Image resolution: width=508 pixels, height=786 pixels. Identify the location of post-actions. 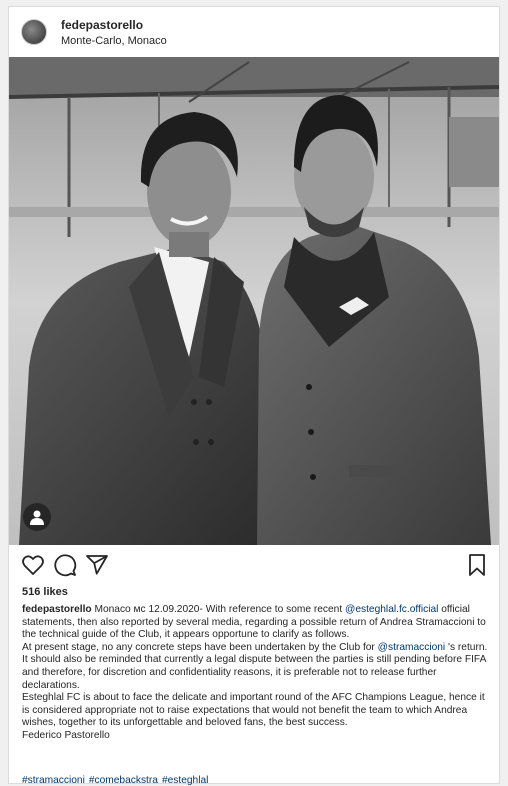
(254, 566).